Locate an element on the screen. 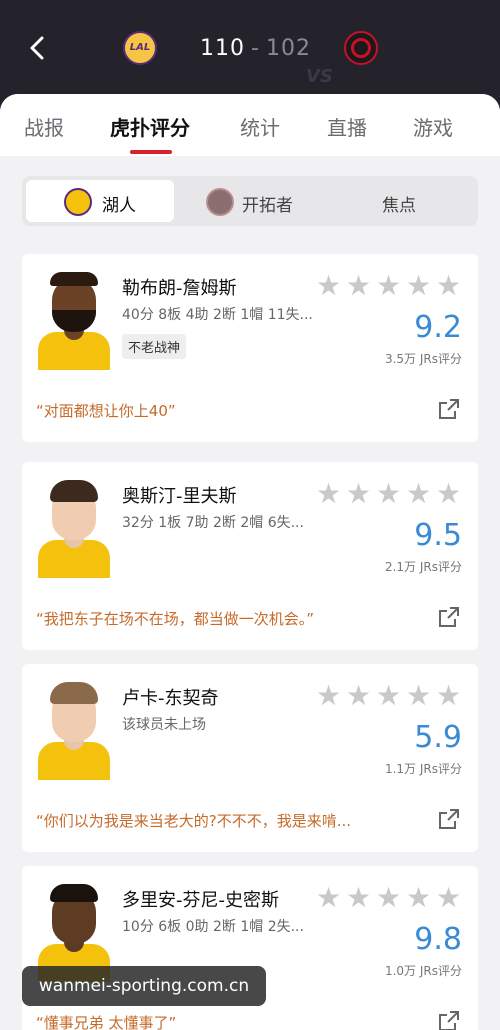 The height and width of the screenshot is (1030, 500). lakers-logo: LAL is located at coordinates (140, 48).